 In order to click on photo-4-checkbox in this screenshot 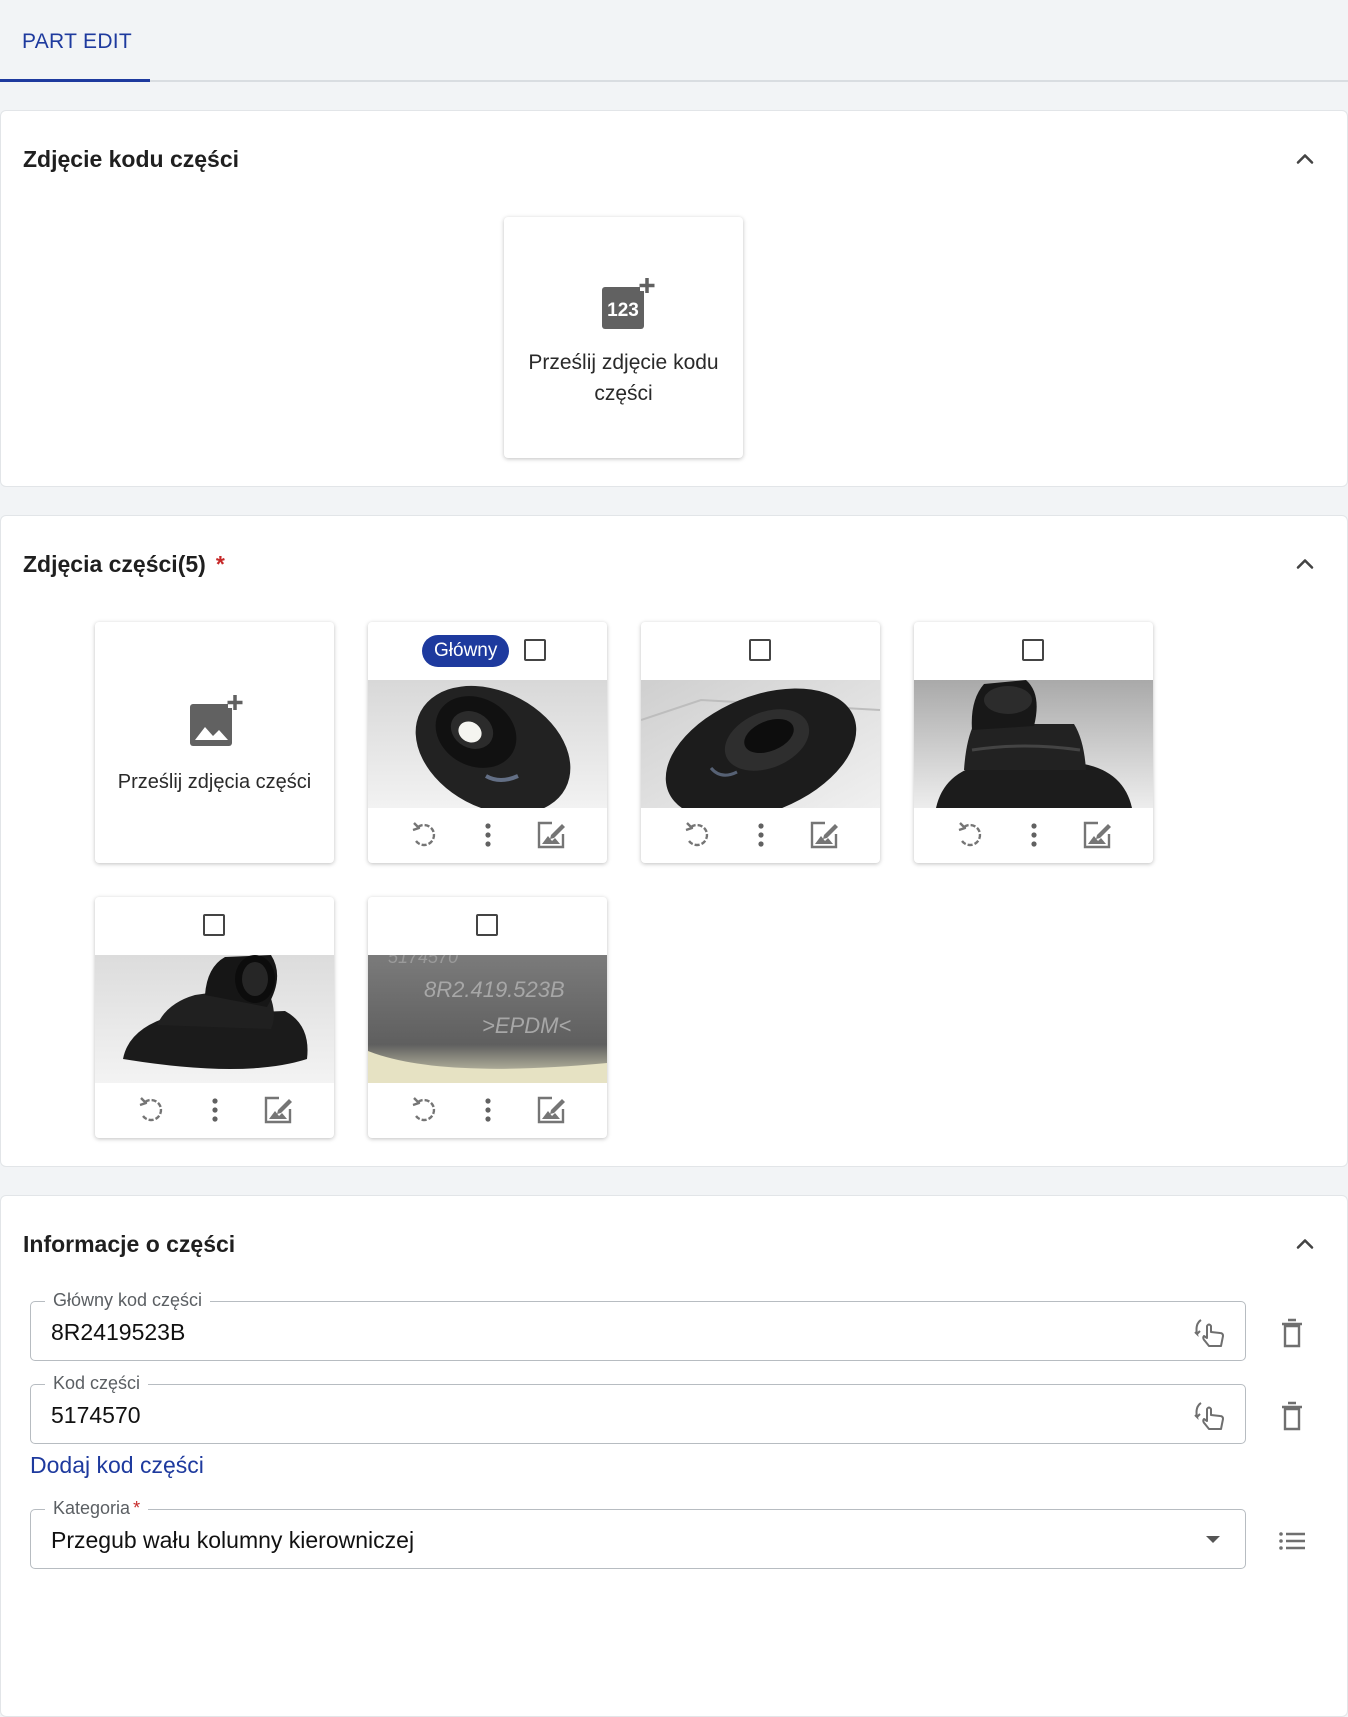, I will do `click(214, 925)`.